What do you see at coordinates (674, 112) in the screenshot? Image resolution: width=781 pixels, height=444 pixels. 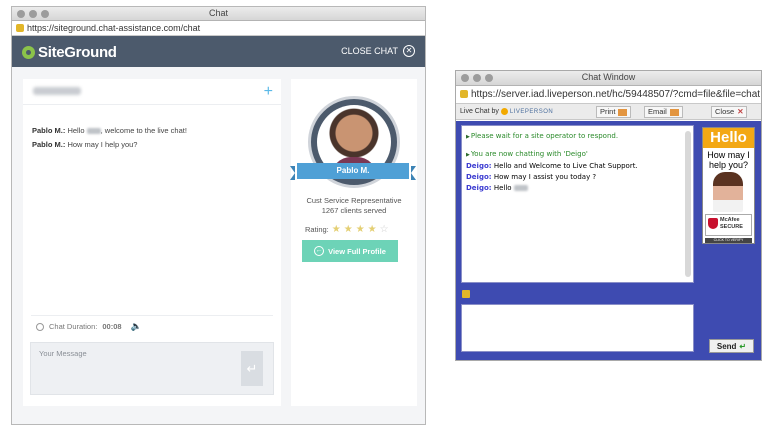 I see `envelope-icon` at bounding box center [674, 112].